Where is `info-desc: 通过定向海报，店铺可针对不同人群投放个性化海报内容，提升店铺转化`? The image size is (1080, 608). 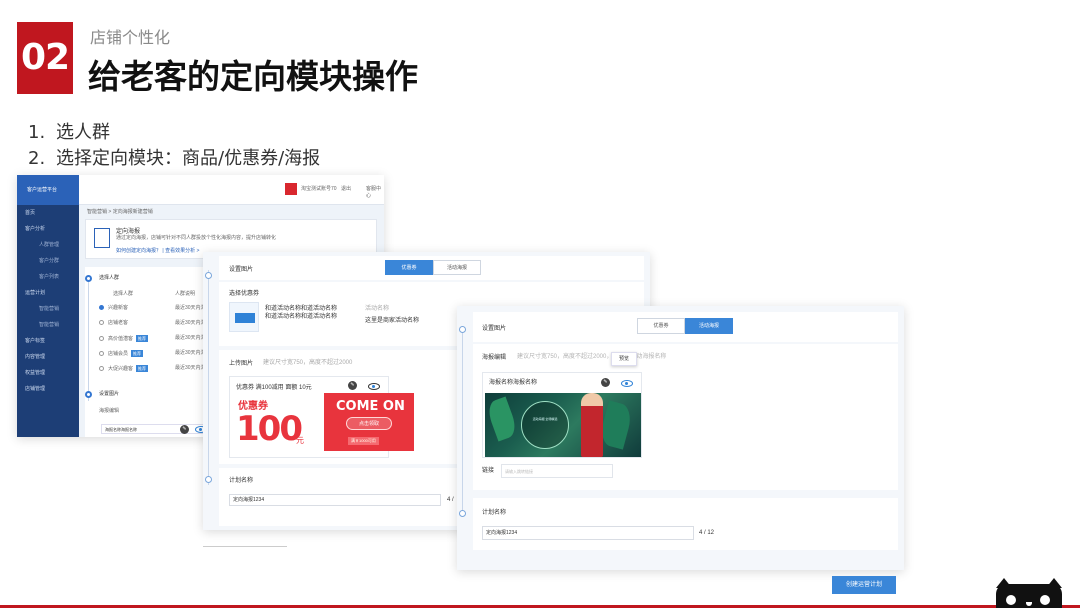
info-desc: 通过定向海报，店铺可针对不同人群投放个性化海报内容，提升店铺转化 is located at coordinates (196, 238).